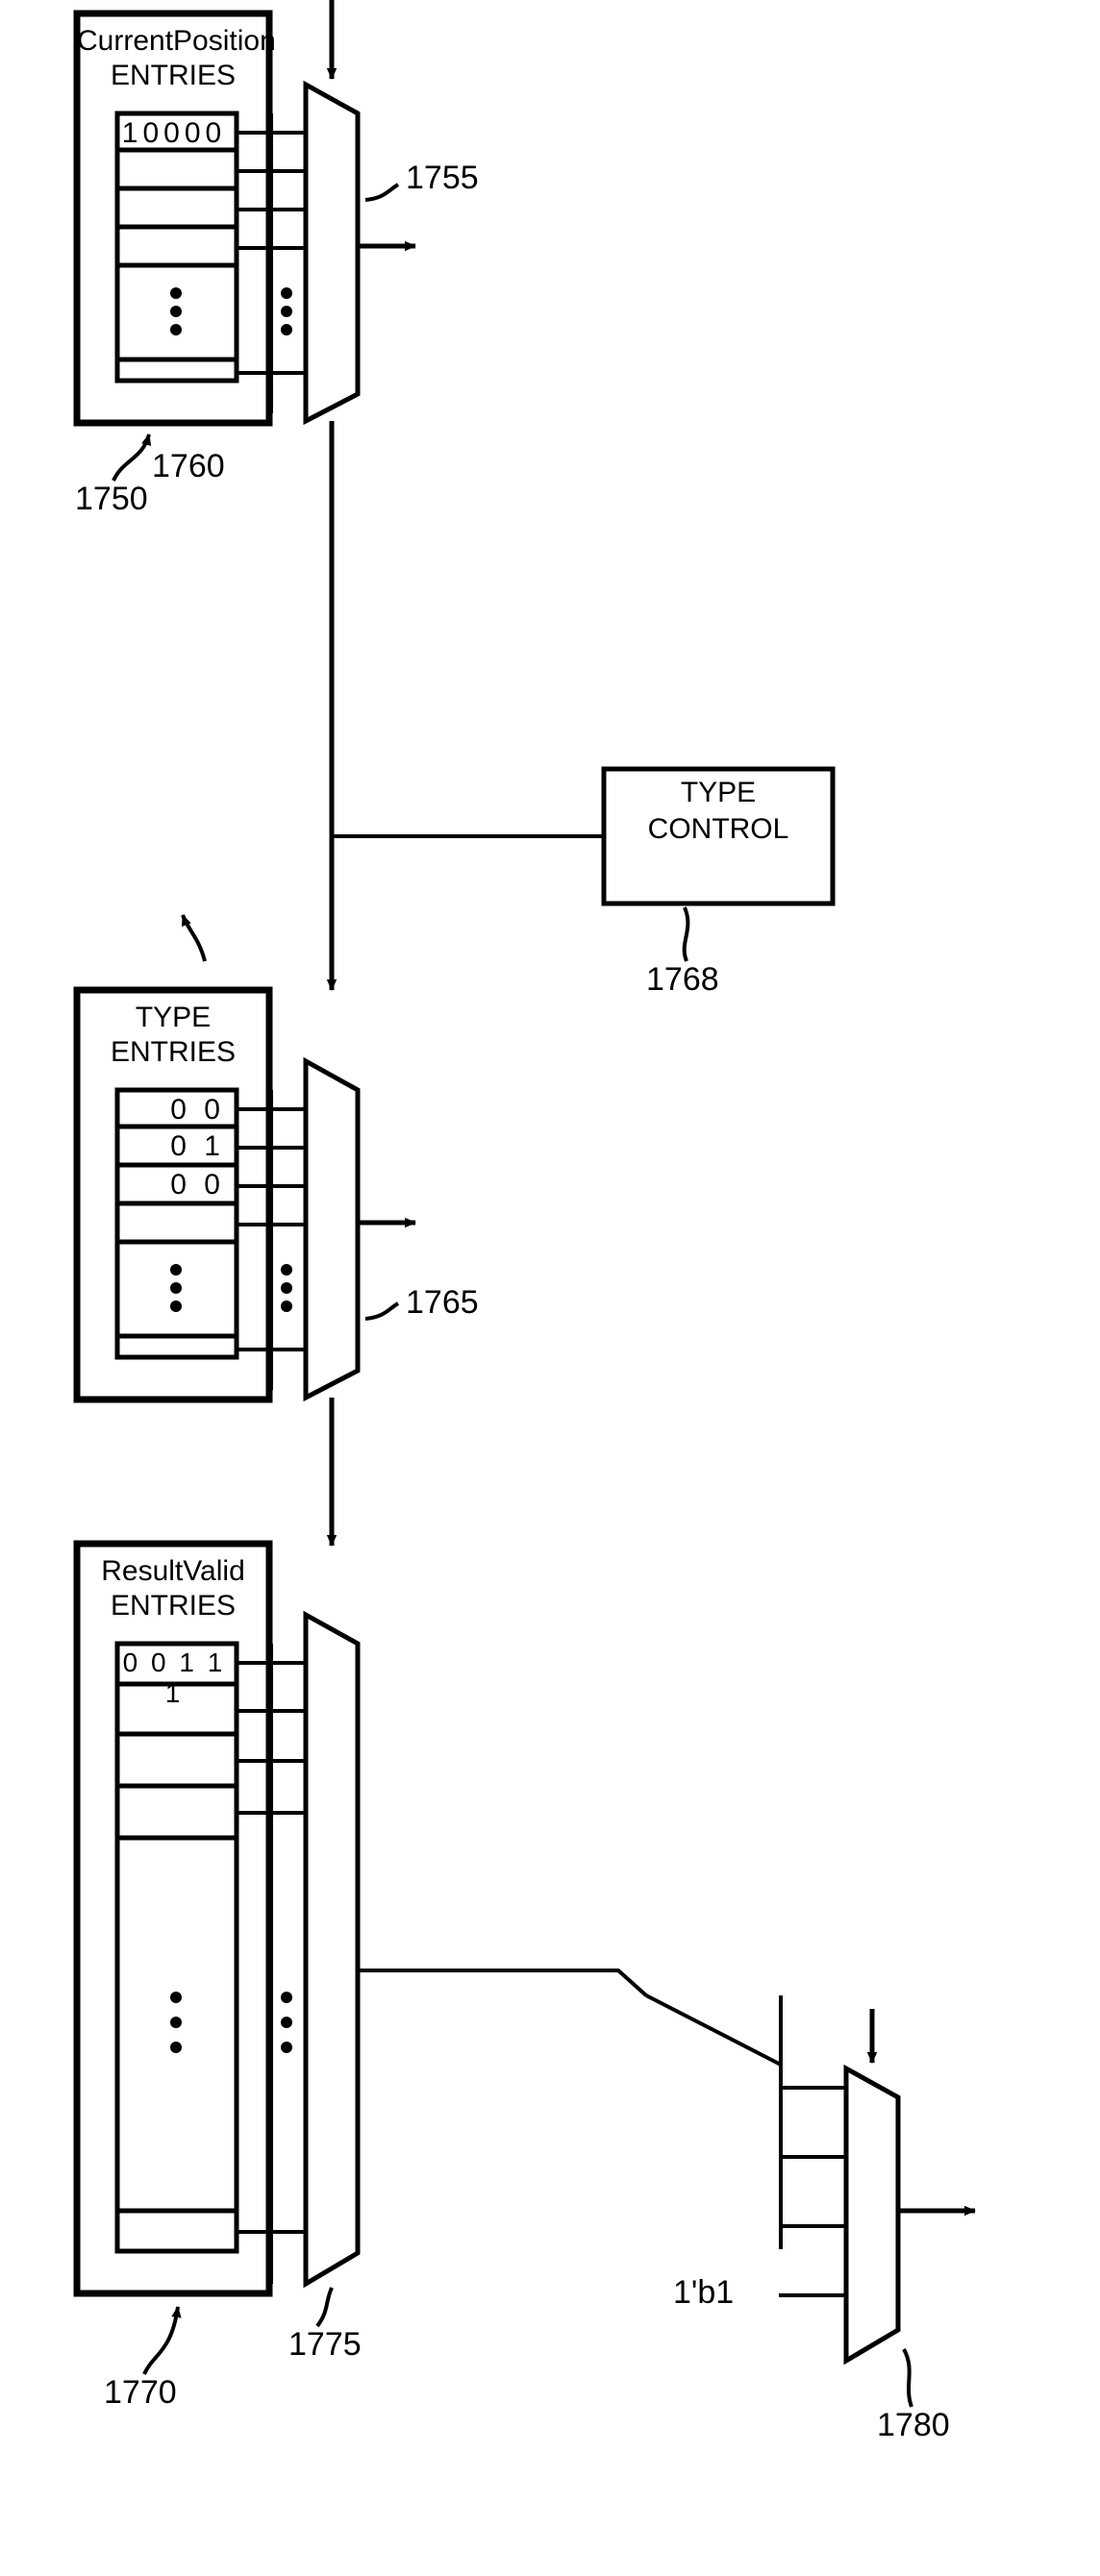 The width and height of the screenshot is (1100, 2576). I want to click on block-title-type: TYPE ENTRIES, so click(173, 1035).